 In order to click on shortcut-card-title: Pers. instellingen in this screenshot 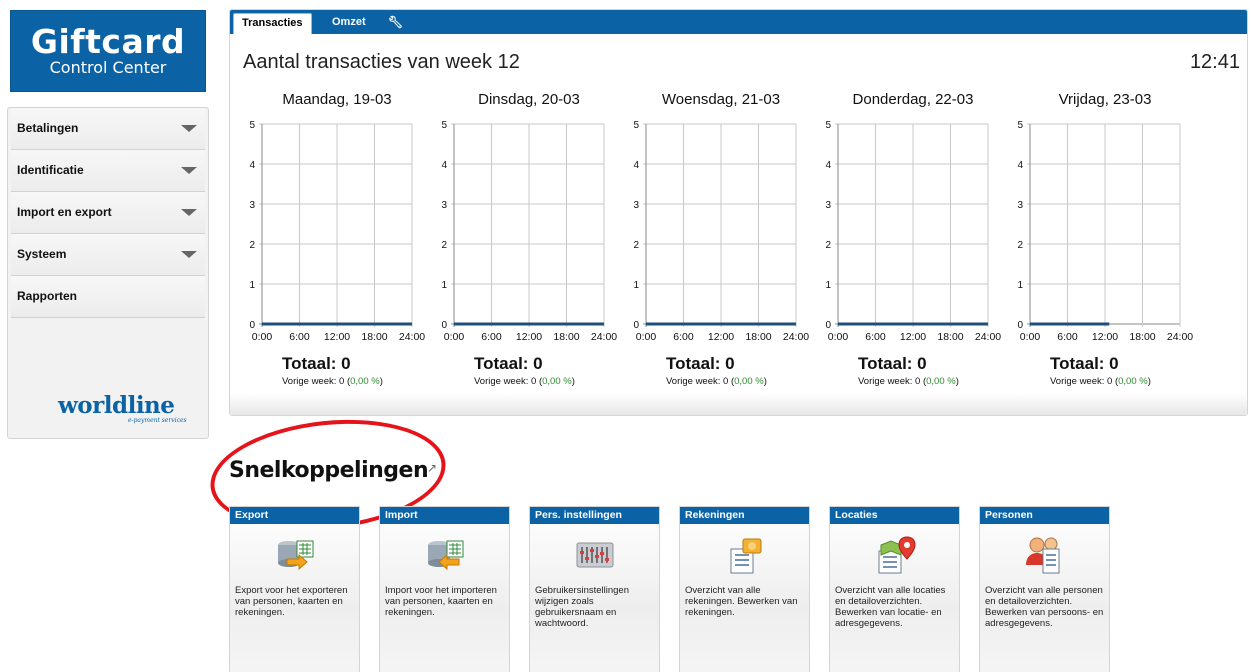, I will do `click(594, 515)`.